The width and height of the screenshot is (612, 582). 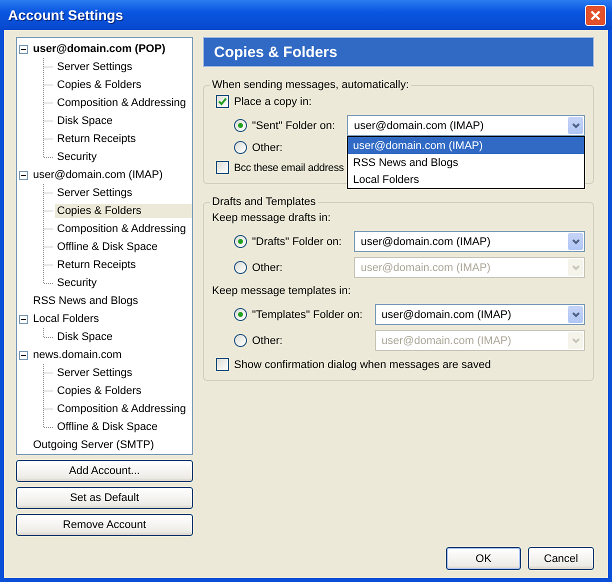 I want to click on radio-label: "Sent" Folder on:, so click(x=294, y=126).